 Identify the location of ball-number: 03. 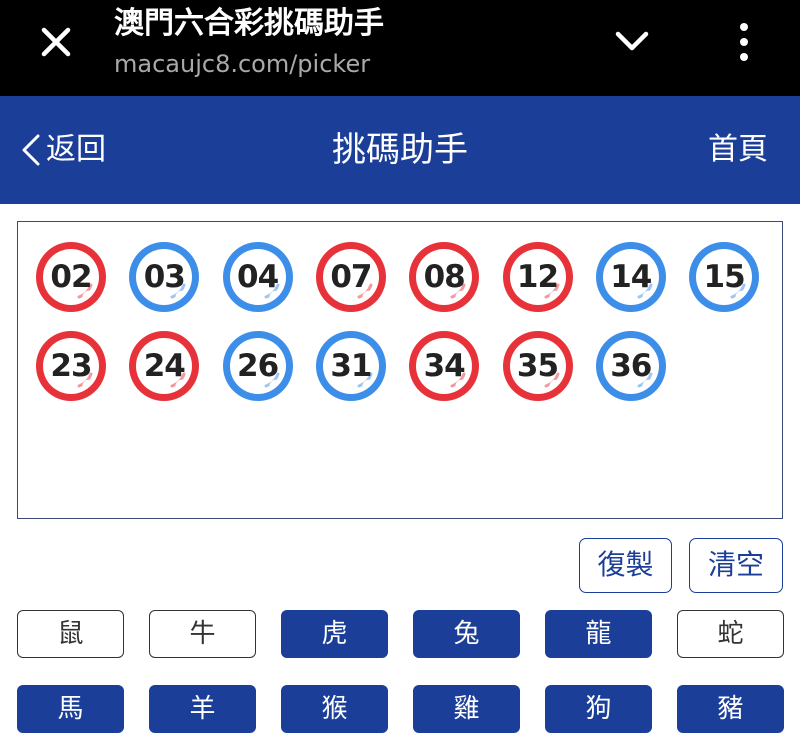
(164, 277).